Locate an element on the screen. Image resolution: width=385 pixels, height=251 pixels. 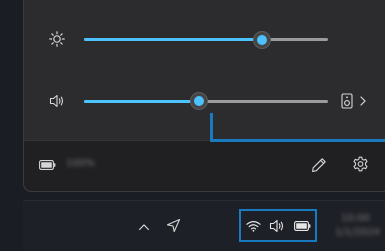
location-arrow-icon is located at coordinates (173, 225).